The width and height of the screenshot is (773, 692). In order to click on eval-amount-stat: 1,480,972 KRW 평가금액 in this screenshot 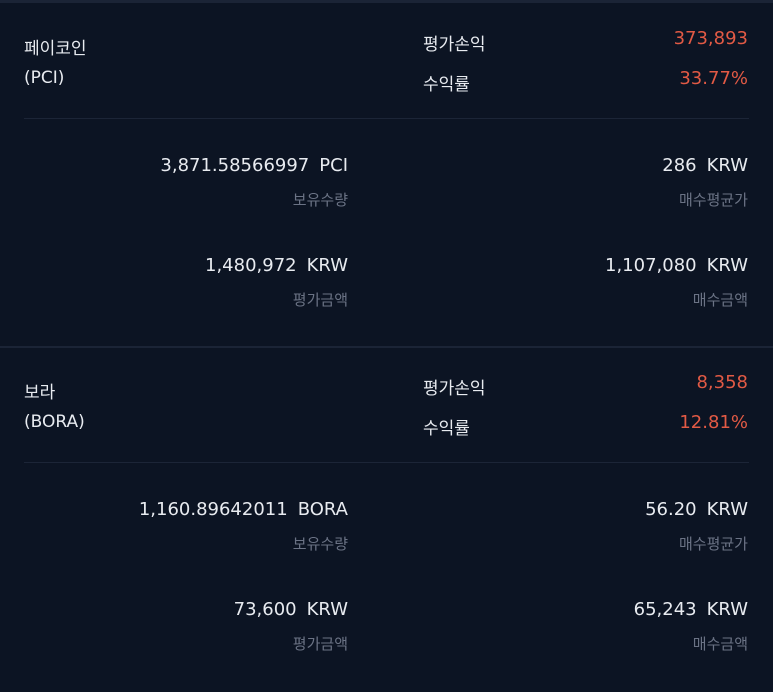, I will do `click(178, 281)`.